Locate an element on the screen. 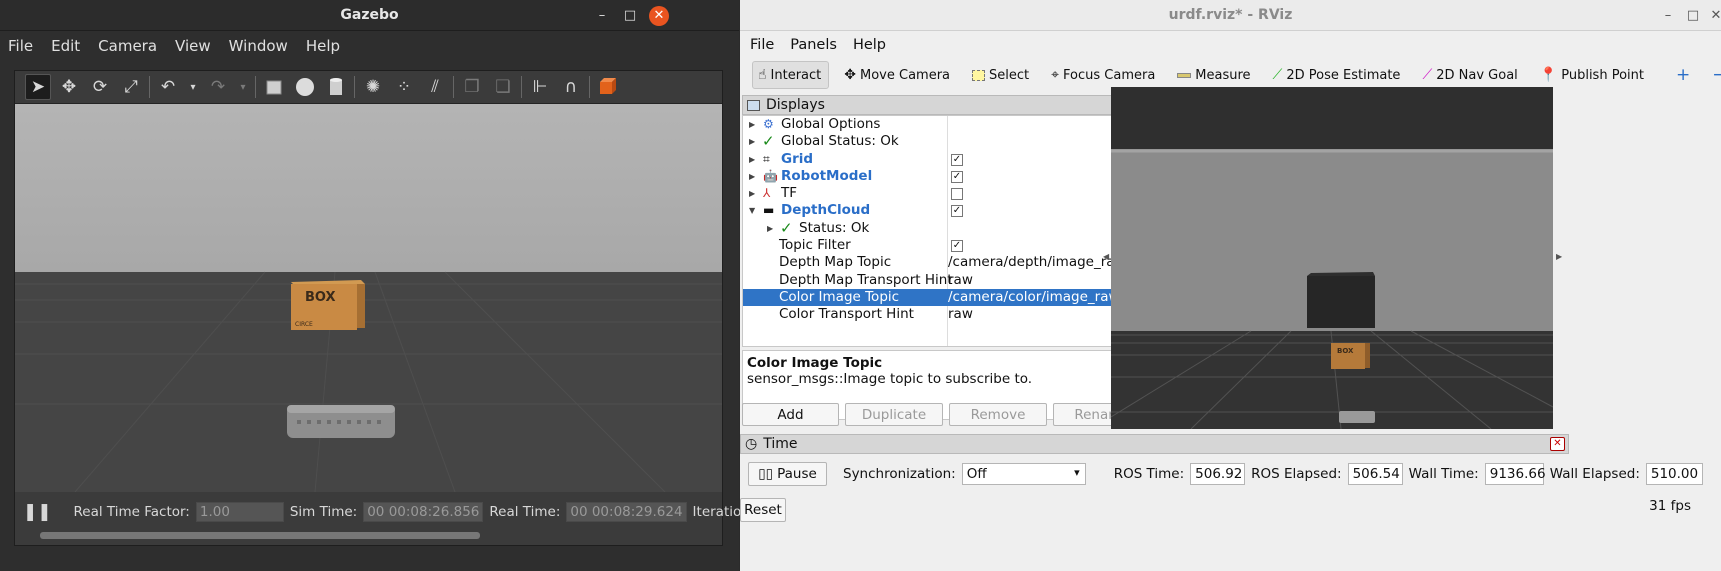 This screenshot has width=1721, height=571. row-label: RobotModel is located at coordinates (827, 175).